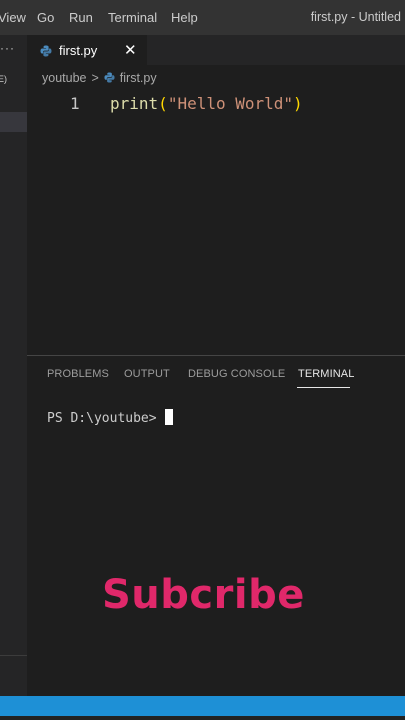 The width and height of the screenshot is (405, 720). What do you see at coordinates (216, 355) in the screenshot?
I see `panel-divider` at bounding box center [216, 355].